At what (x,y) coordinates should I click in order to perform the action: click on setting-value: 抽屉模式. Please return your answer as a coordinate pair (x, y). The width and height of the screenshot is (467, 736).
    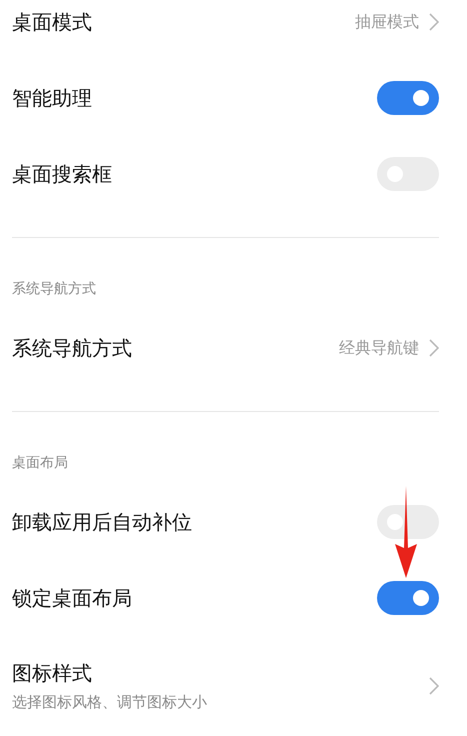
    Looking at the image, I should click on (387, 22).